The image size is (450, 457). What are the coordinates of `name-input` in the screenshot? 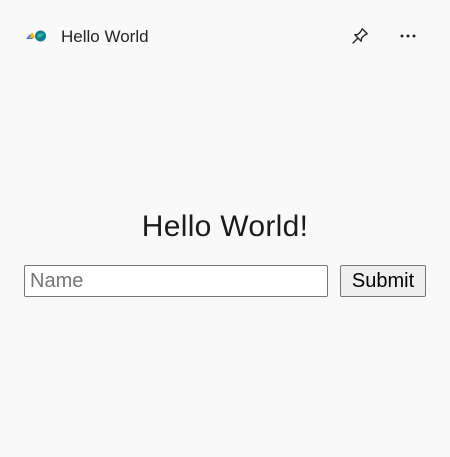 It's located at (176, 281).